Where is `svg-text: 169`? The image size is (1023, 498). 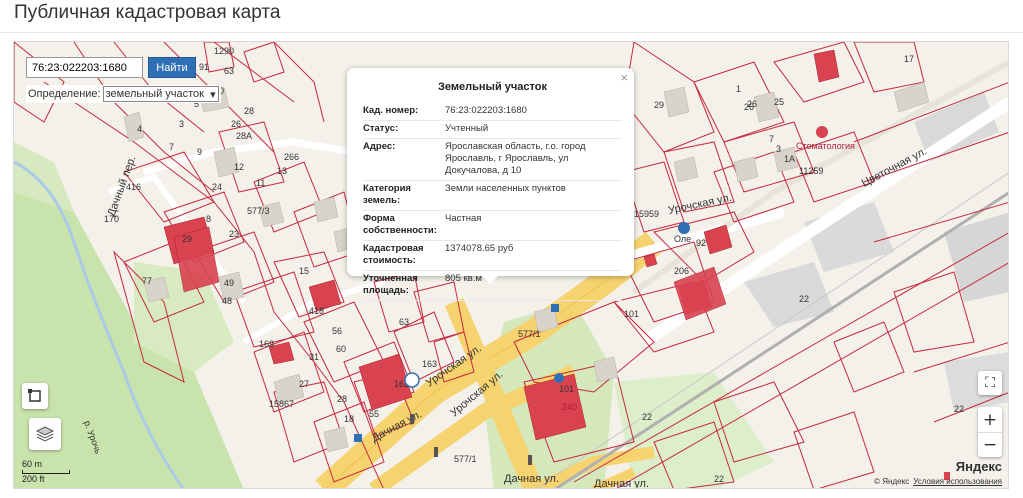
svg-text: 169 is located at coordinates (266, 344).